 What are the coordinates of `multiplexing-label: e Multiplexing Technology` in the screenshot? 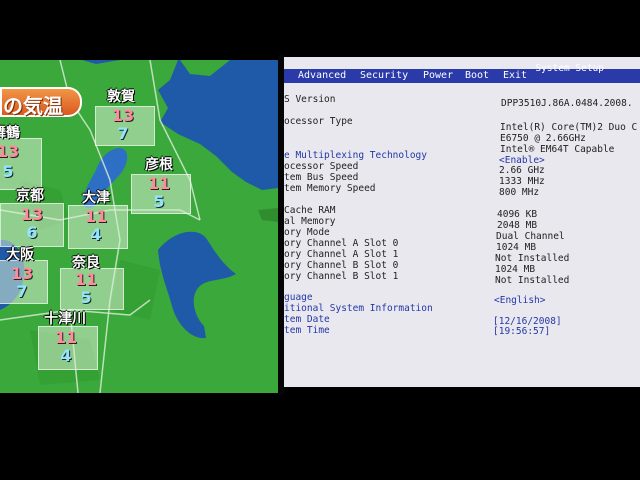 It's located at (355, 155).